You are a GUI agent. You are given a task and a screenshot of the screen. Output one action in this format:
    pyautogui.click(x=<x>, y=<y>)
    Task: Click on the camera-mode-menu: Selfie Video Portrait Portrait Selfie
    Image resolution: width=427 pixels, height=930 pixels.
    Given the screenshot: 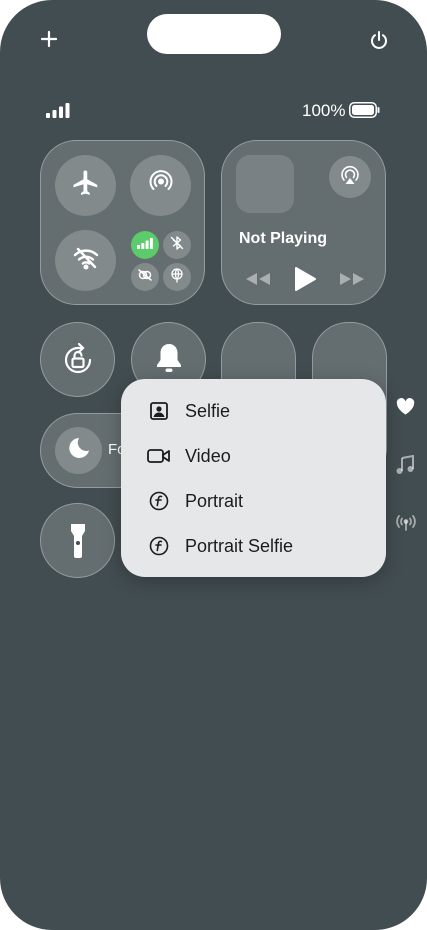 What is the action you would take?
    pyautogui.click(x=253, y=478)
    